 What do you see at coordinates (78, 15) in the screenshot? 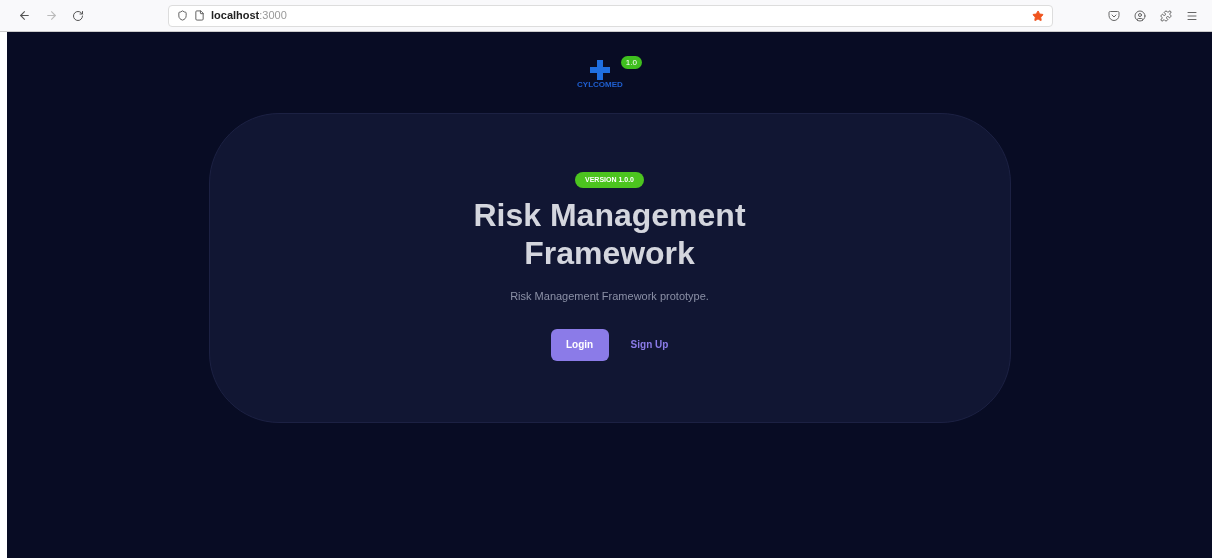
I see `reload-icon` at bounding box center [78, 15].